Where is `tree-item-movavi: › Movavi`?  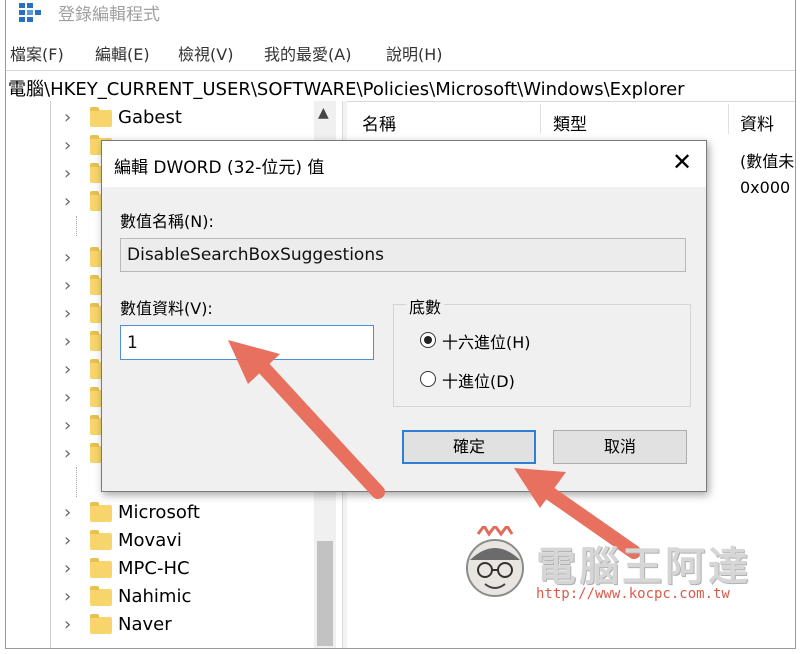
tree-item-movavi: › Movavi is located at coordinates (161, 542).